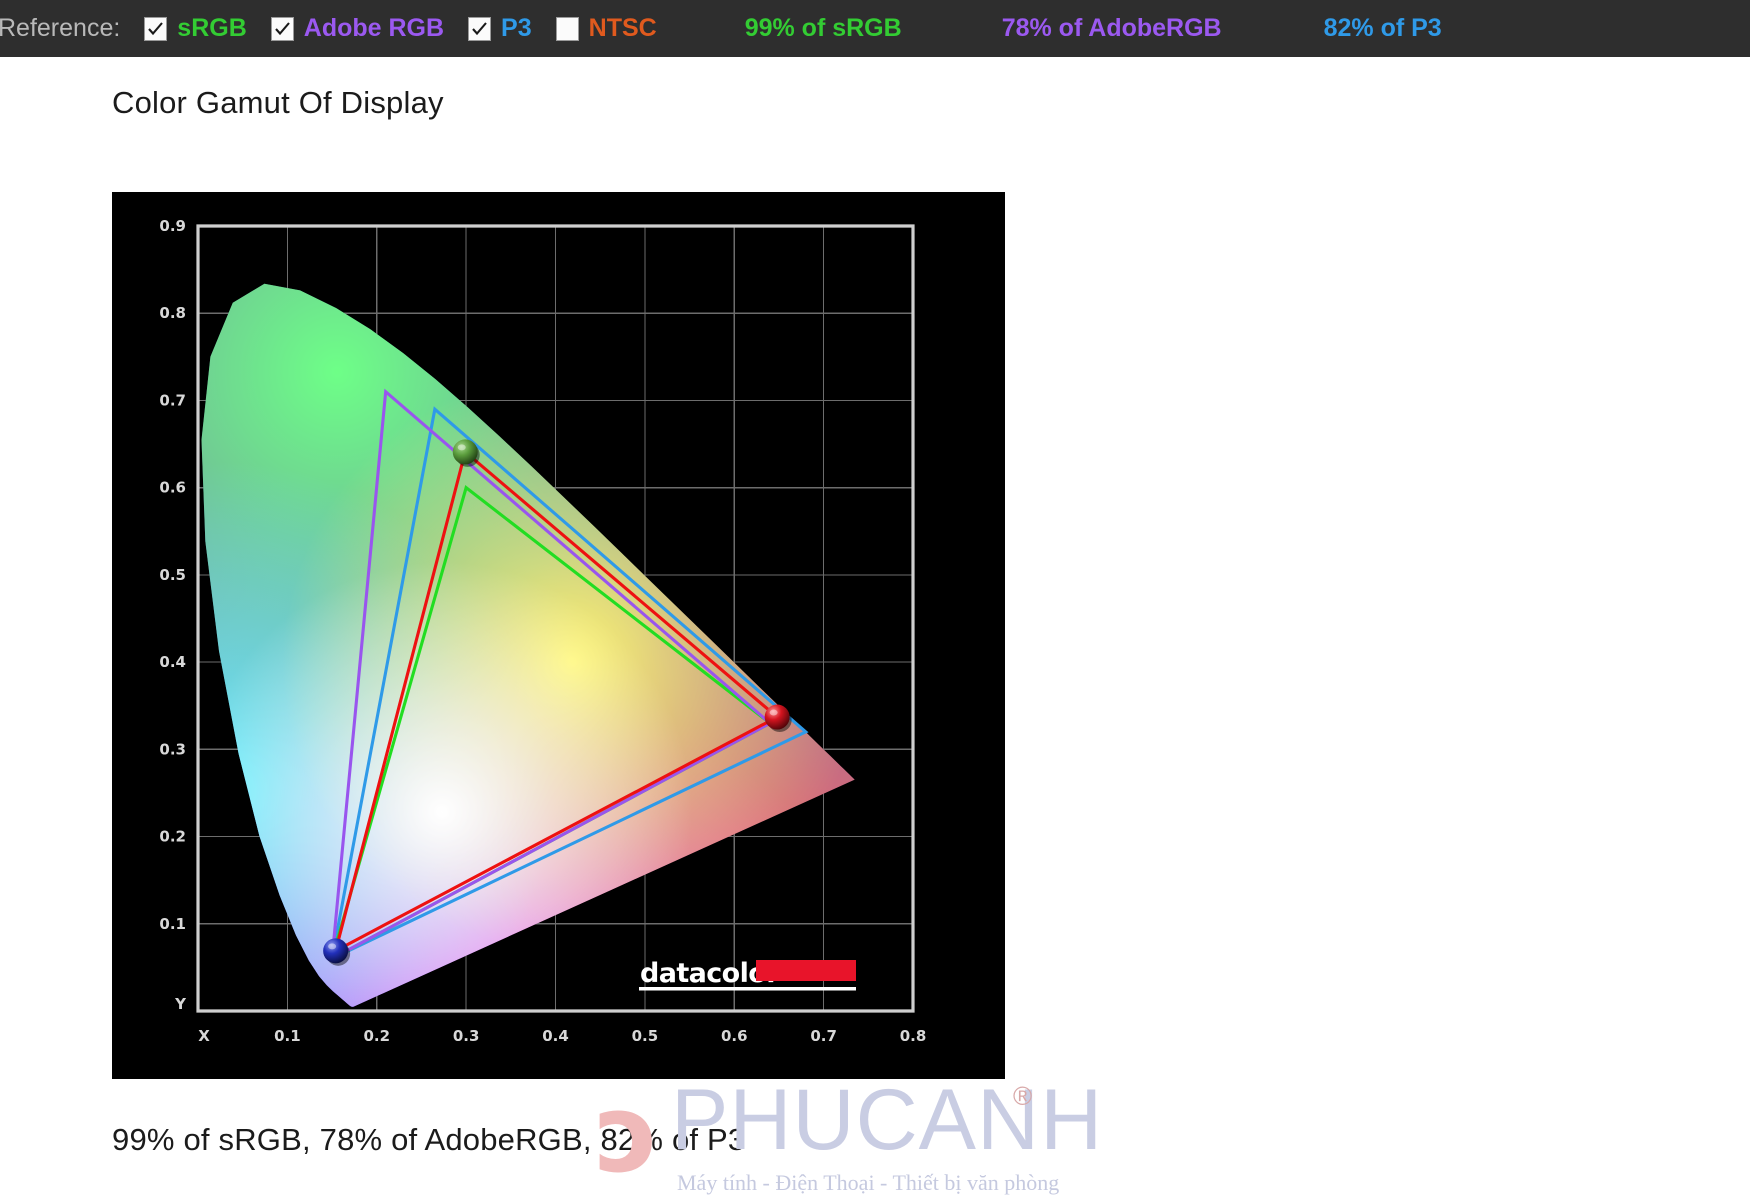  What do you see at coordinates (777, 717) in the screenshot?
I see `red-primary-marker` at bounding box center [777, 717].